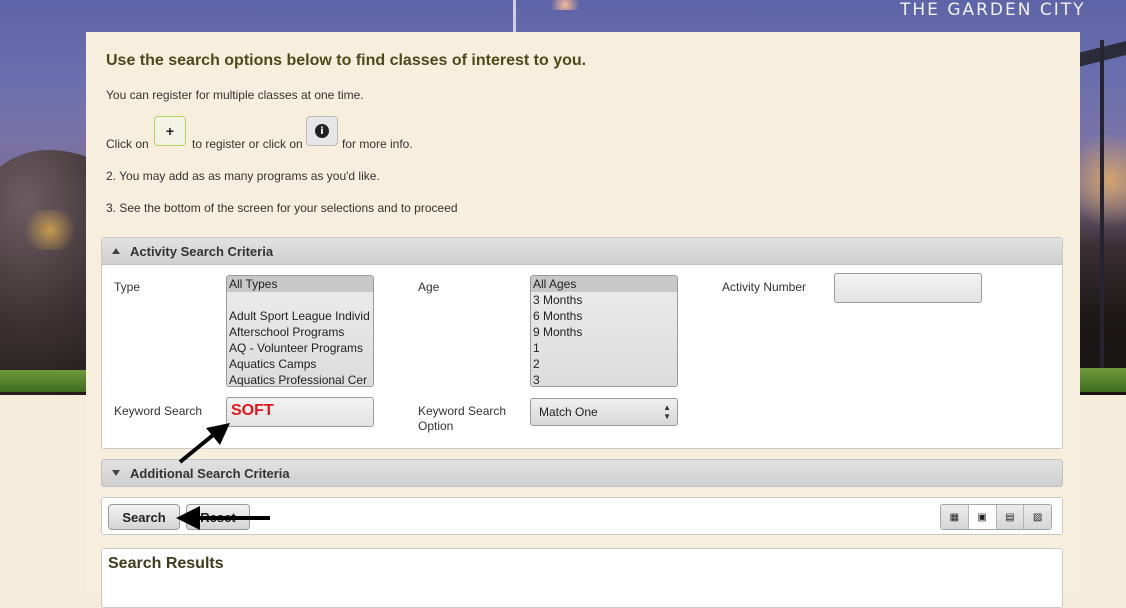 The width and height of the screenshot is (1126, 608). I want to click on street-lamp, so click(565, 5).